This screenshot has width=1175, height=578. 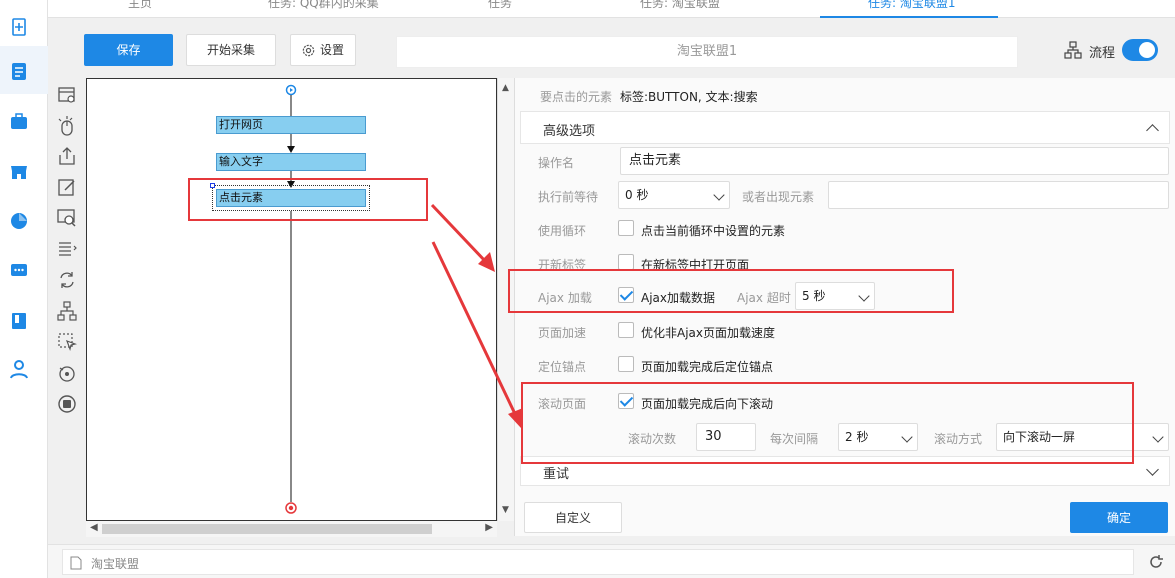 I want to click on annotation-arrows, so click(x=476, y=315).